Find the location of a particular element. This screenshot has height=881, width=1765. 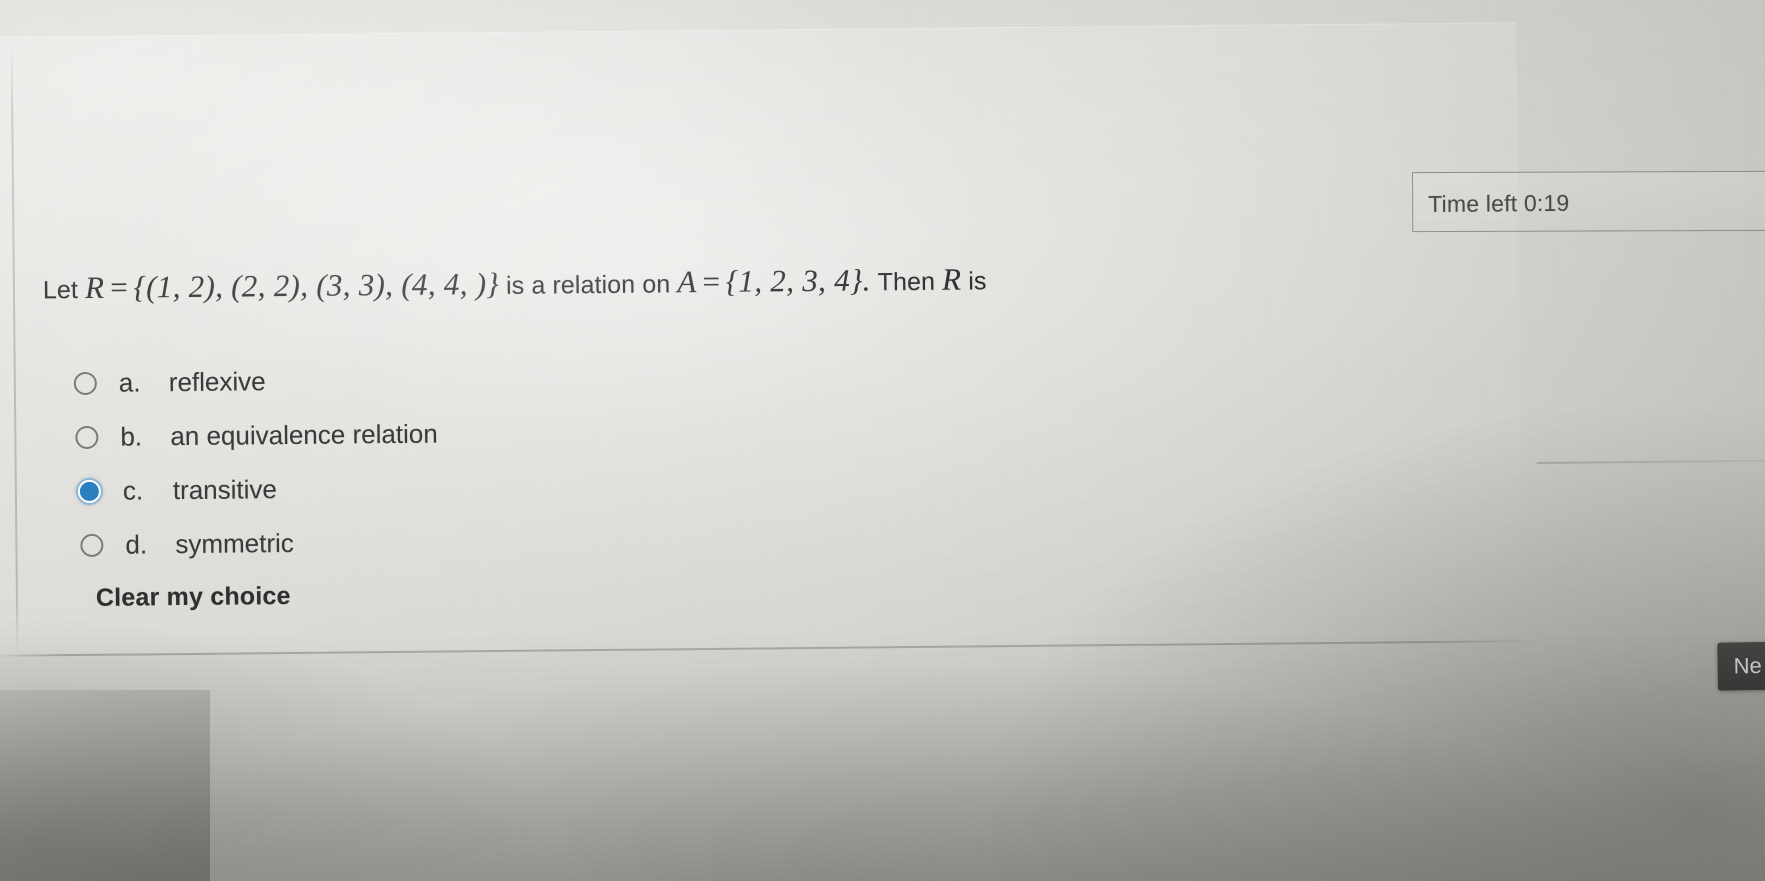

option-label-d: symmetric is located at coordinates (234, 543).